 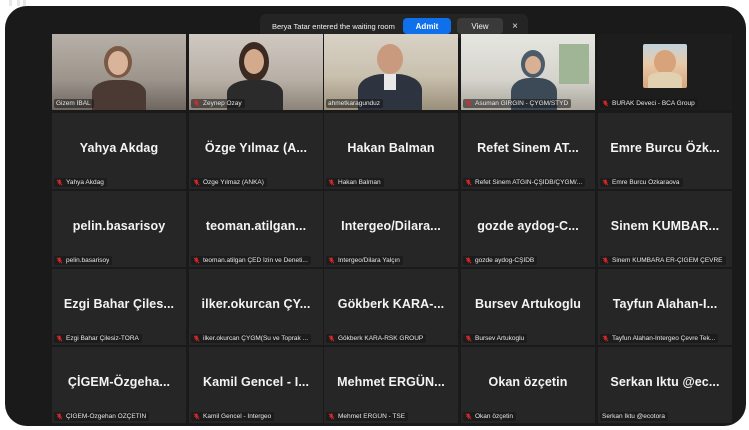 I want to click on participant-name-label: Mehmet ERGÜN - TSE, so click(x=367, y=416).